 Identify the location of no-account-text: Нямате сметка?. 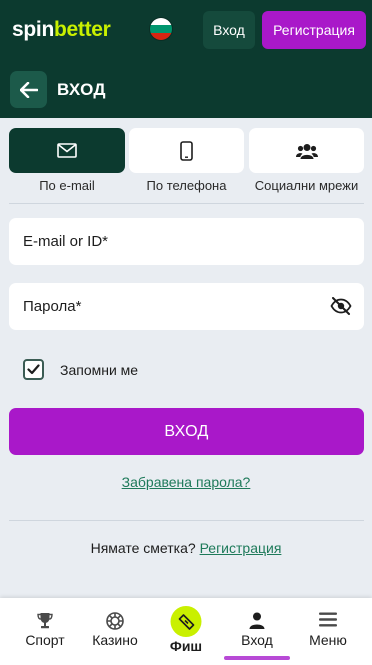
(143, 548).